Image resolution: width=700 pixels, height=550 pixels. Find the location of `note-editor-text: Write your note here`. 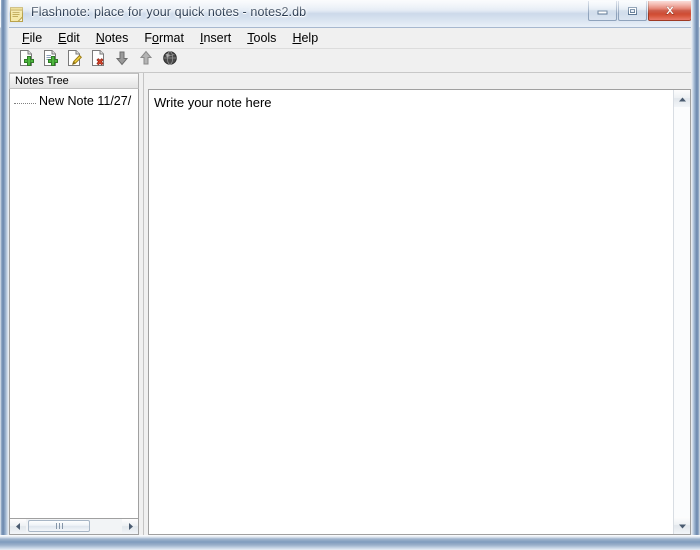

note-editor-text: Write your note here is located at coordinates (406, 102).